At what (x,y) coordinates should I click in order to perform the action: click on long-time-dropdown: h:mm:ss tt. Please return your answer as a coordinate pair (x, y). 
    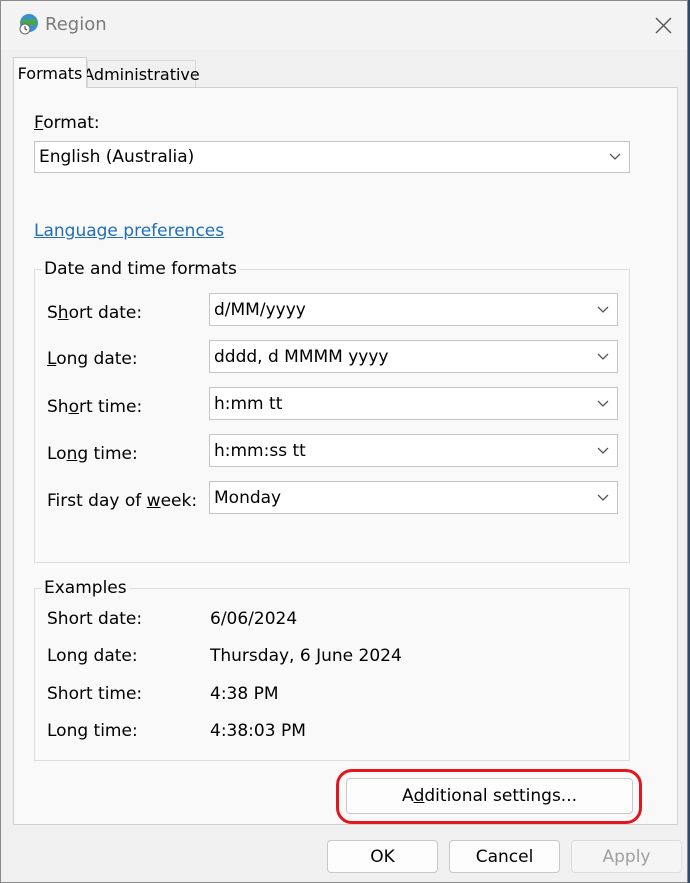
    Looking at the image, I should click on (413, 450).